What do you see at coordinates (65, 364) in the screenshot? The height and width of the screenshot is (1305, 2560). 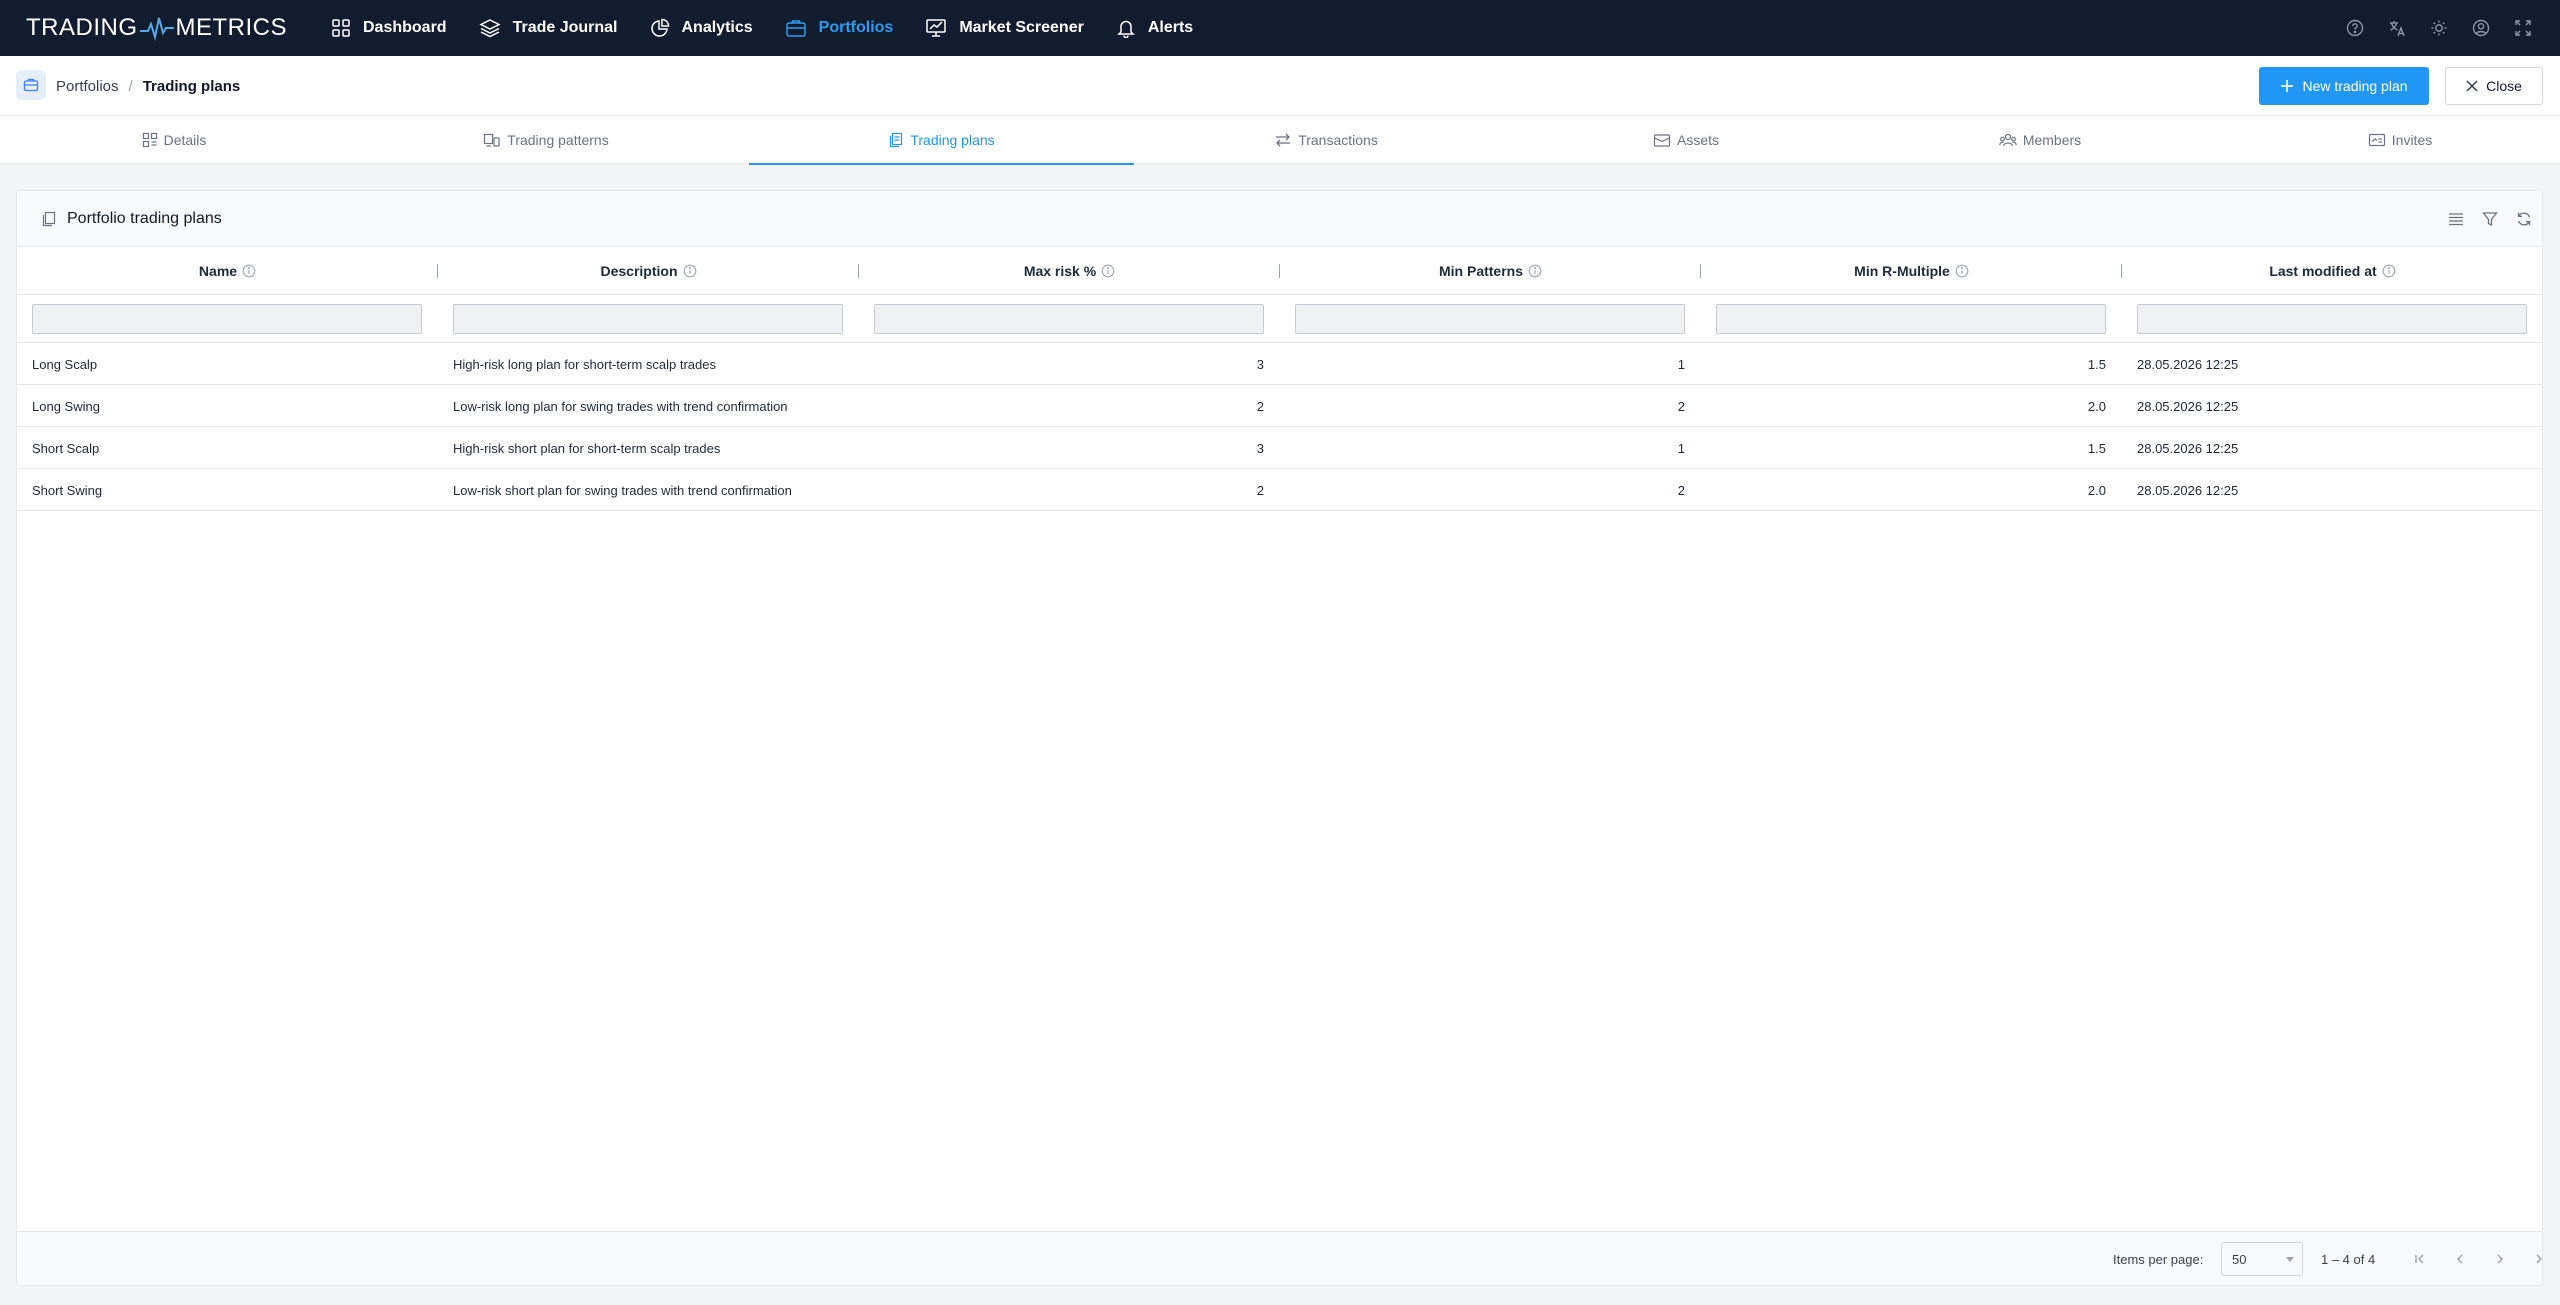 I see `cell-name: Long Scalp` at bounding box center [65, 364].